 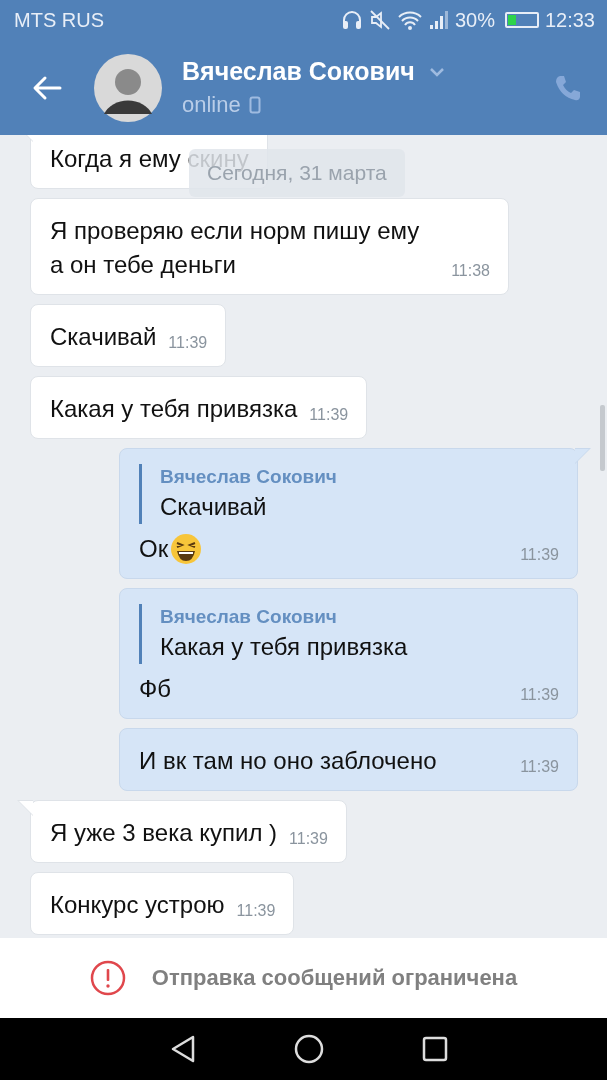 What do you see at coordinates (379, 20) in the screenshot?
I see `muted-speaker-icon` at bounding box center [379, 20].